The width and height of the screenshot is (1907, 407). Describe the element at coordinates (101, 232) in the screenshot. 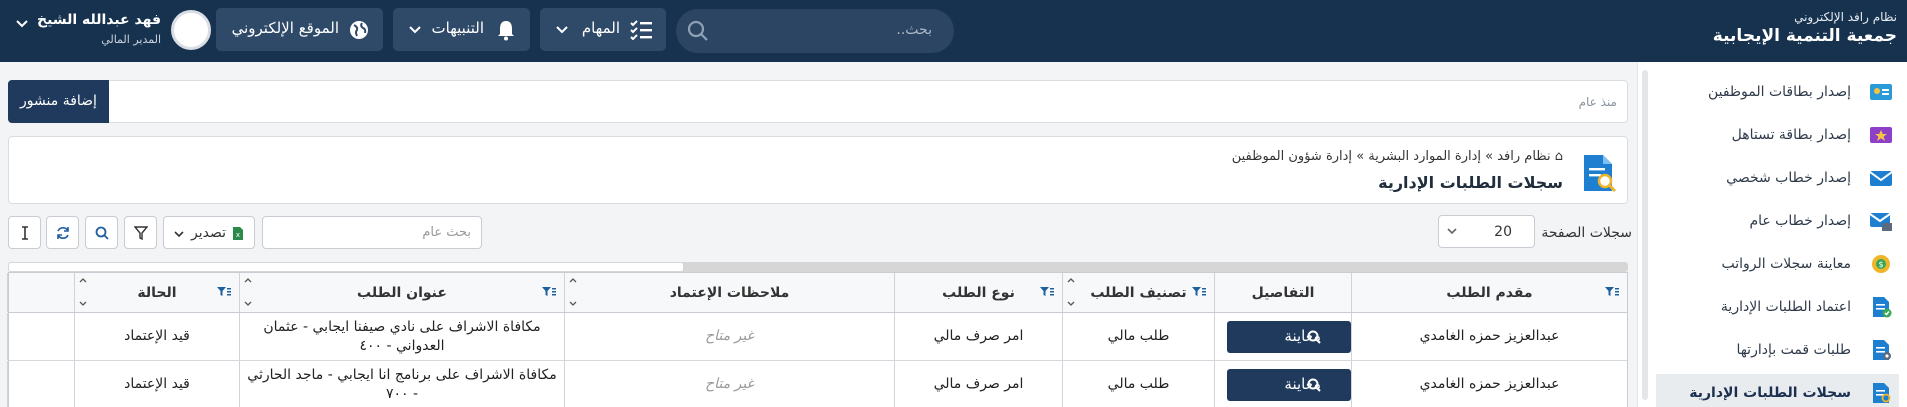

I see `search-button` at that location.